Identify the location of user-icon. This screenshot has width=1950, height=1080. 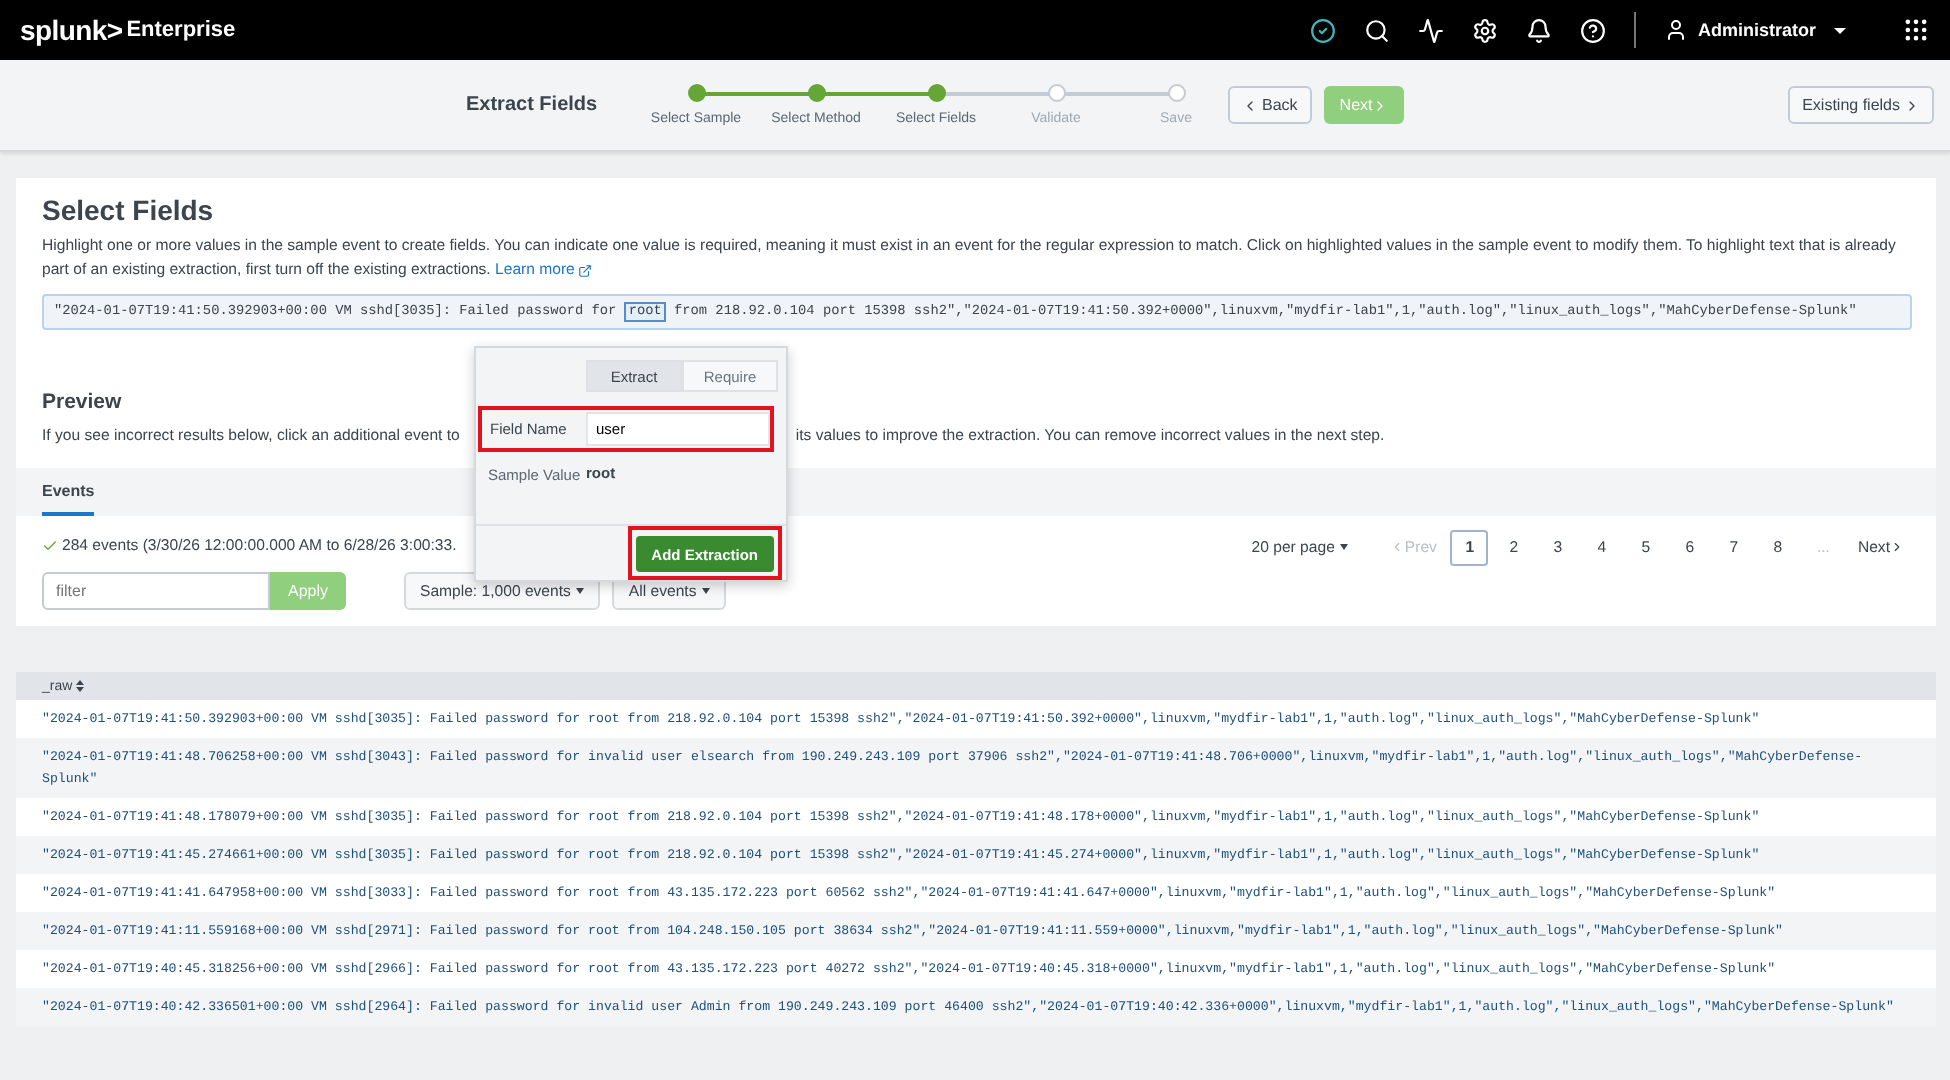
(1675, 30).